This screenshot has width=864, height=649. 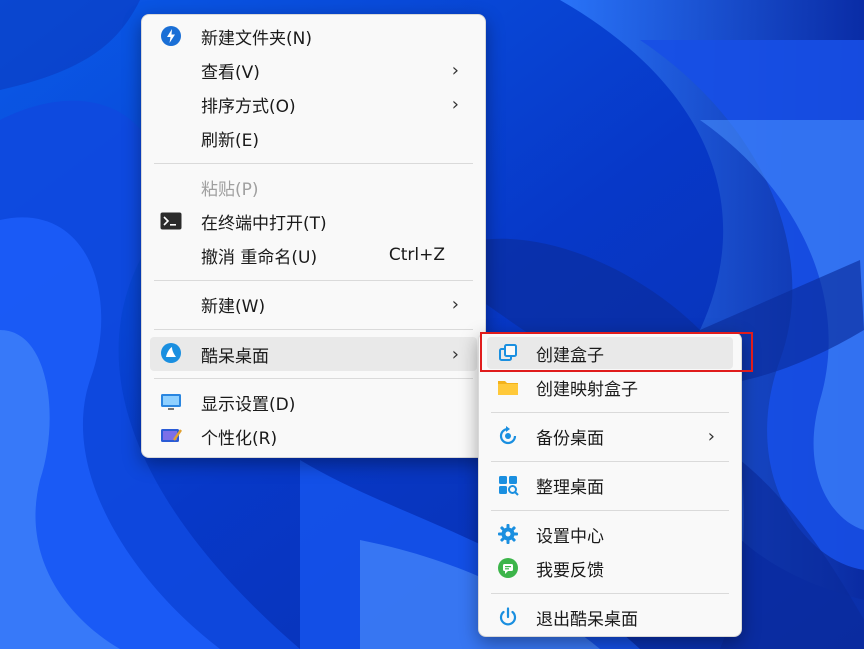 What do you see at coordinates (230, 189) in the screenshot?
I see `menu-item-label: 粘贴(P)` at bounding box center [230, 189].